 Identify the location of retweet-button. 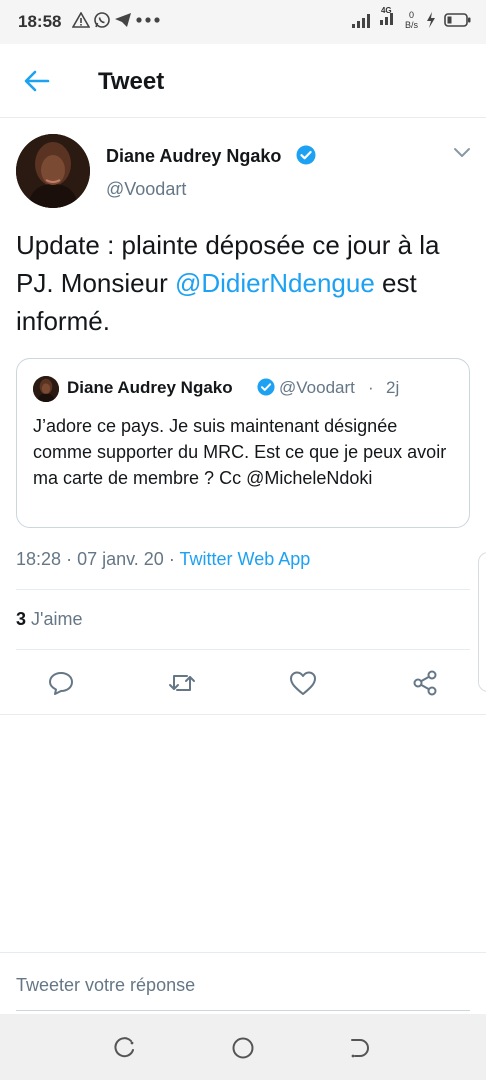
(182, 683).